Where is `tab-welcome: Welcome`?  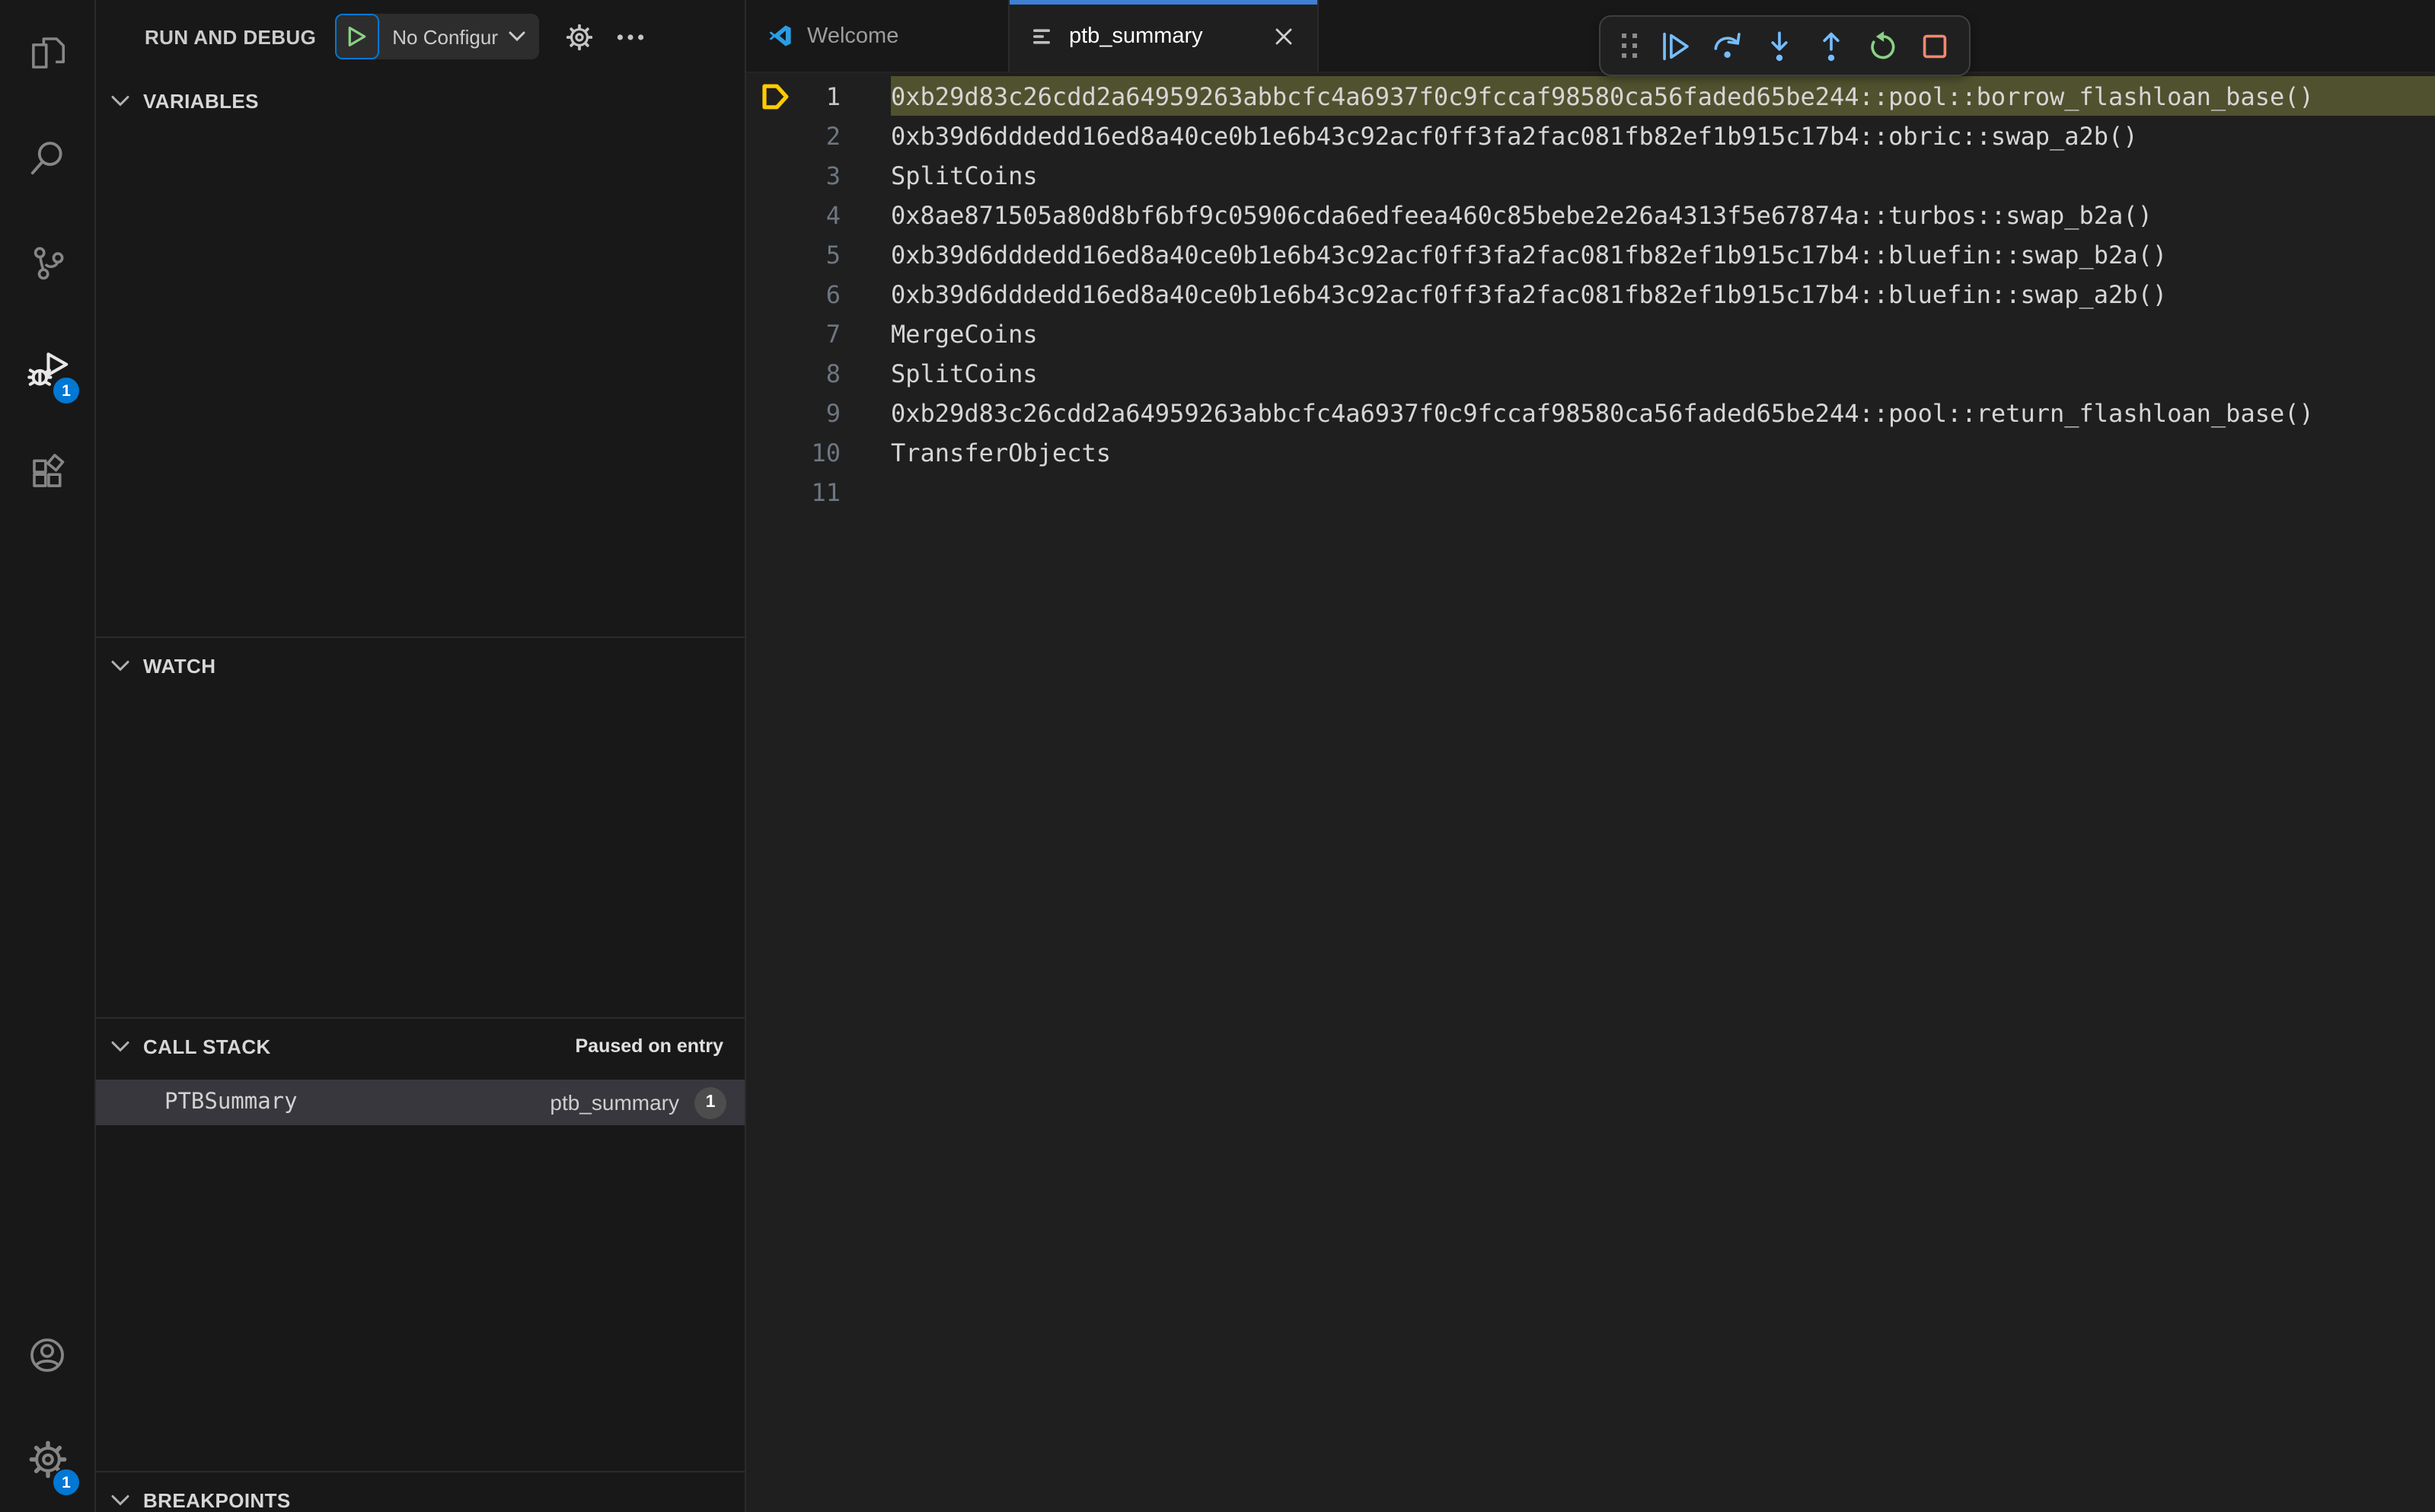 tab-welcome: Welcome is located at coordinates (878, 36).